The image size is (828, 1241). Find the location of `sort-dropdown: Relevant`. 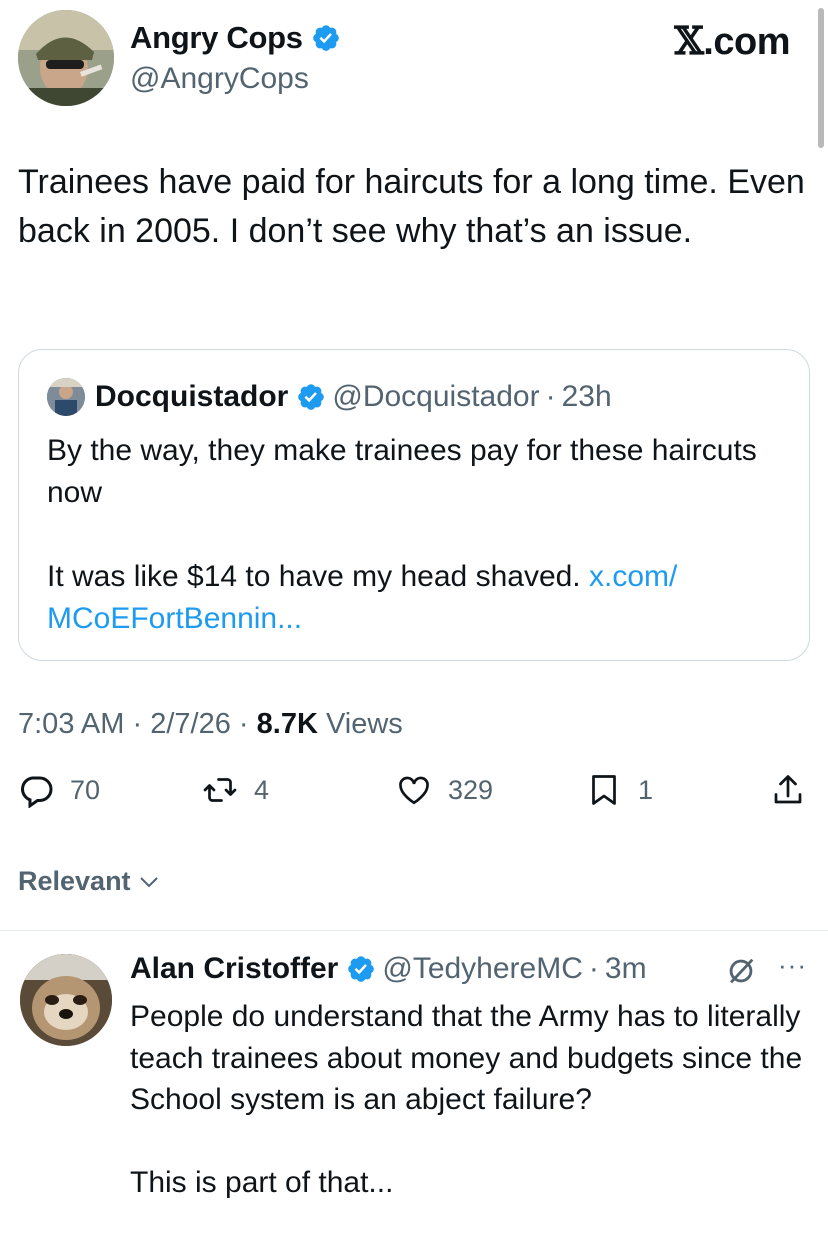

sort-dropdown: Relevant is located at coordinates (89, 881).